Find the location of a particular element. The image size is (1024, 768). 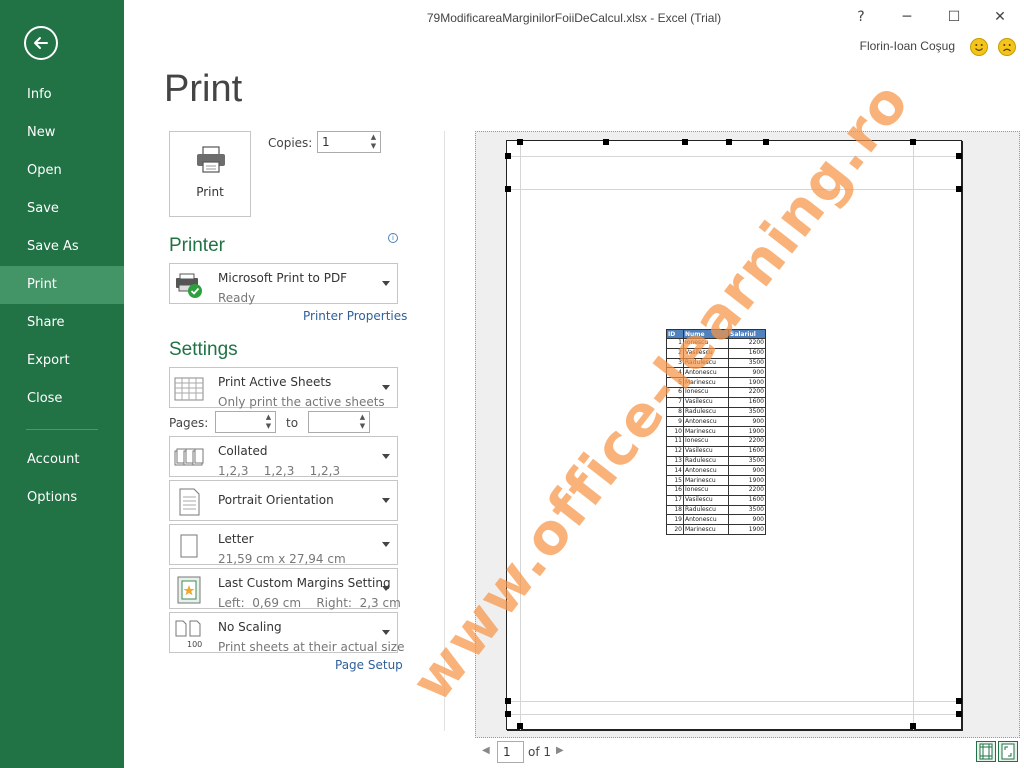

page-number-input is located at coordinates (510, 752).